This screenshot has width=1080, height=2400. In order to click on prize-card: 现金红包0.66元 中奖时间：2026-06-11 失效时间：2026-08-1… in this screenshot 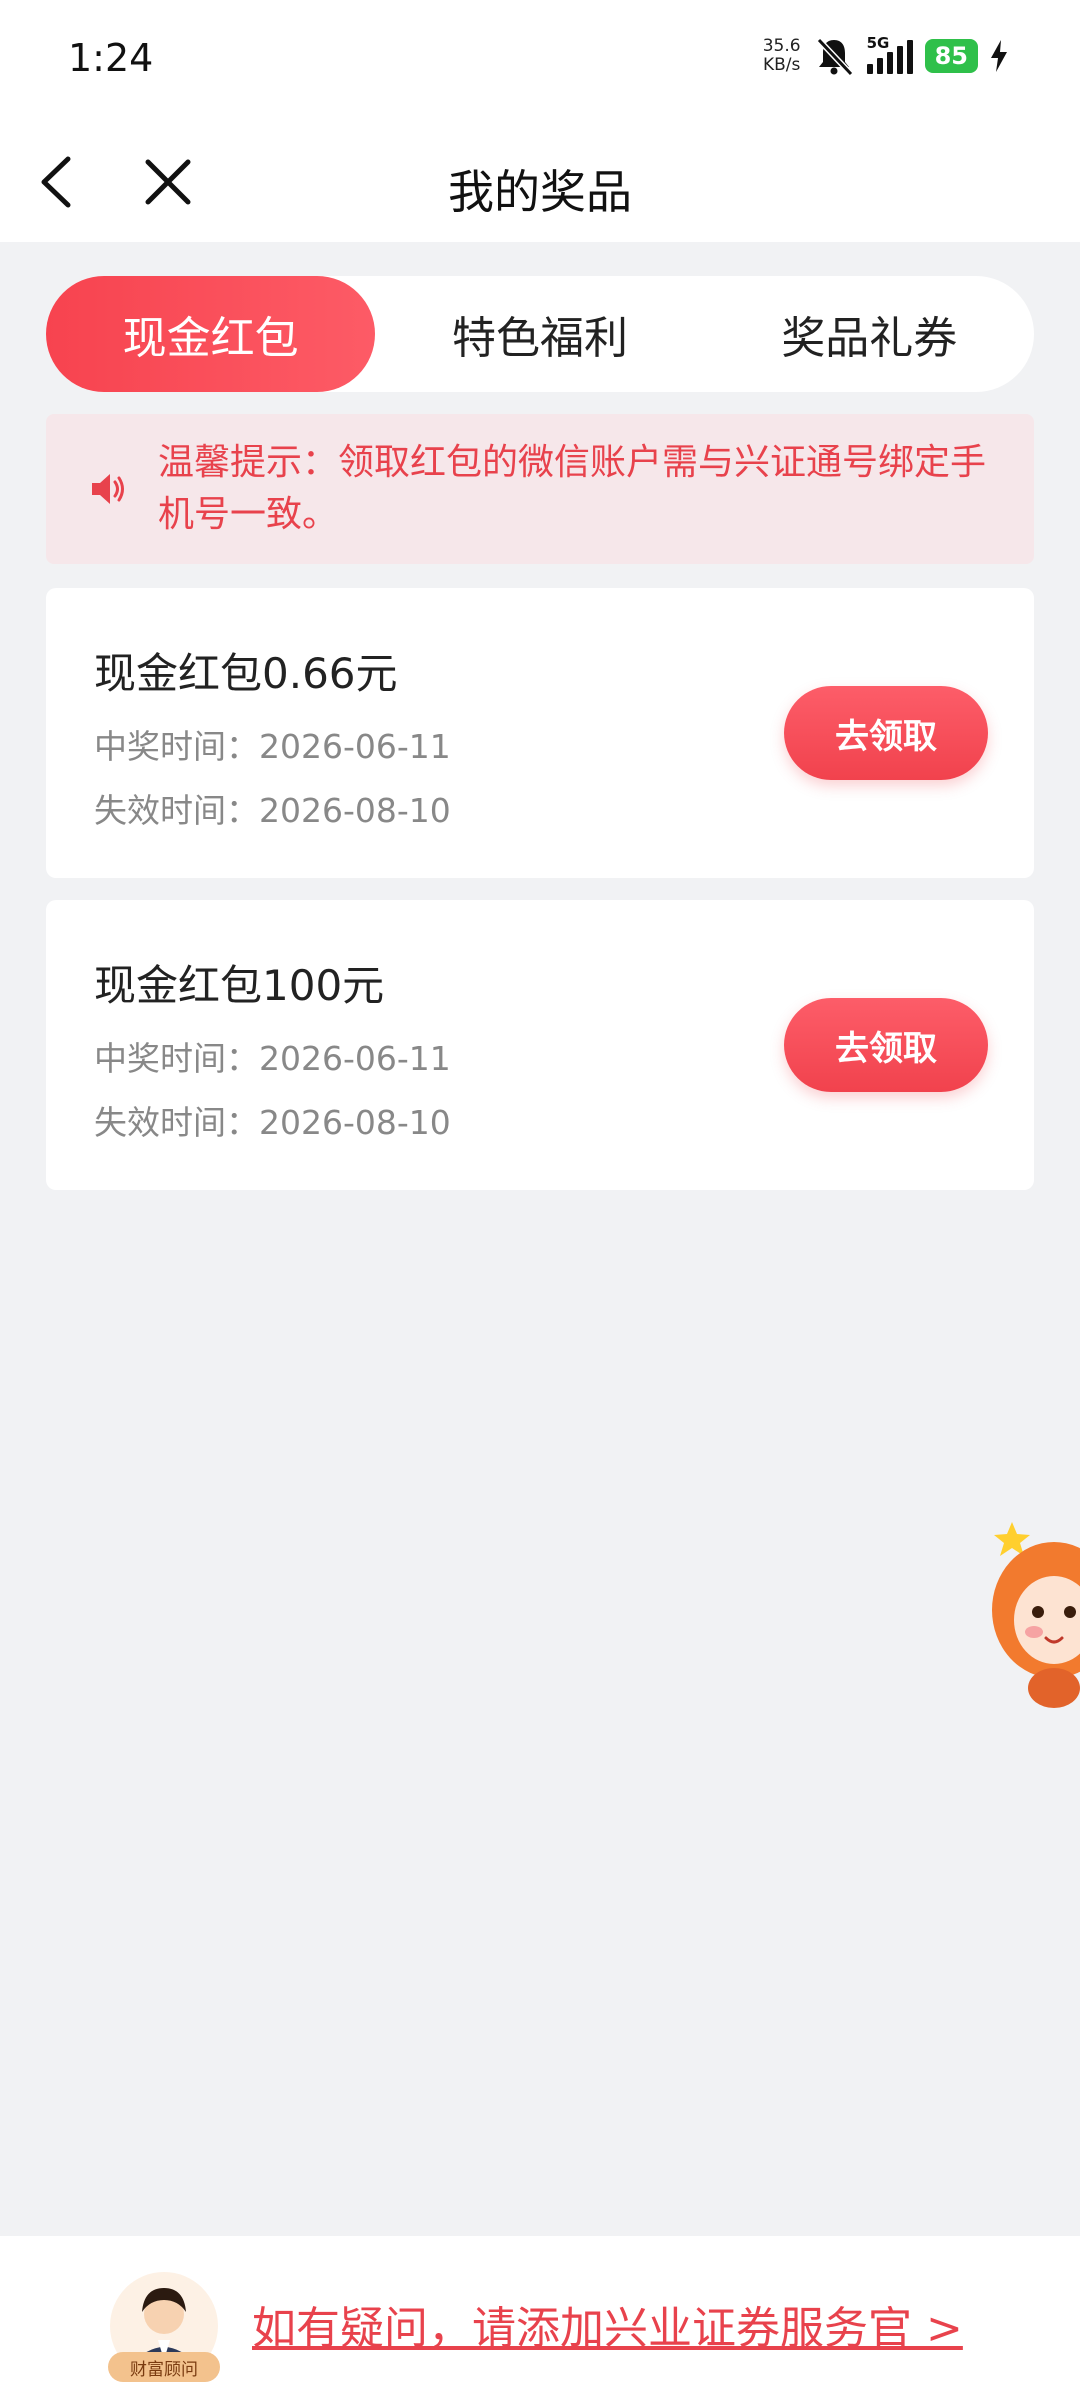, I will do `click(540, 733)`.